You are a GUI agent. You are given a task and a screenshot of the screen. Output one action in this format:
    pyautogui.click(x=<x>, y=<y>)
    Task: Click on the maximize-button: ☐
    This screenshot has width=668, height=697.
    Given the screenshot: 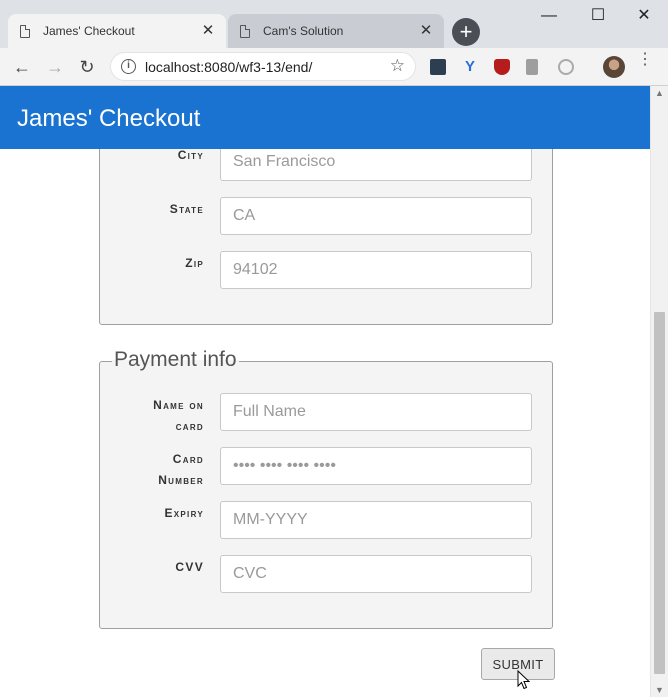 What is the action you would take?
    pyautogui.click(x=598, y=16)
    